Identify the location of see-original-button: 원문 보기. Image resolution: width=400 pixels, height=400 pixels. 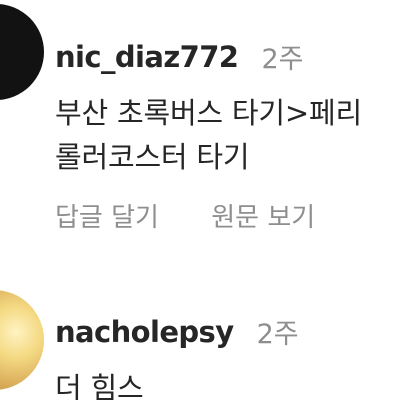
(263, 215).